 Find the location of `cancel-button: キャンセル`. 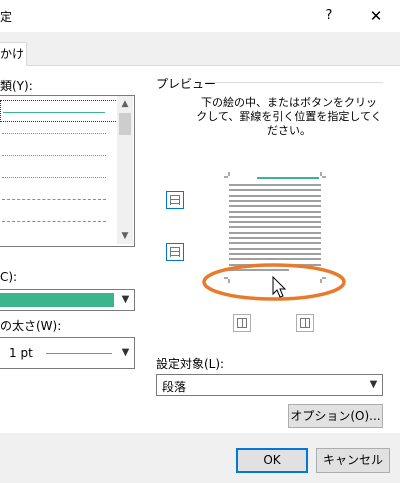

cancel-button: キャンセル is located at coordinates (353, 460).